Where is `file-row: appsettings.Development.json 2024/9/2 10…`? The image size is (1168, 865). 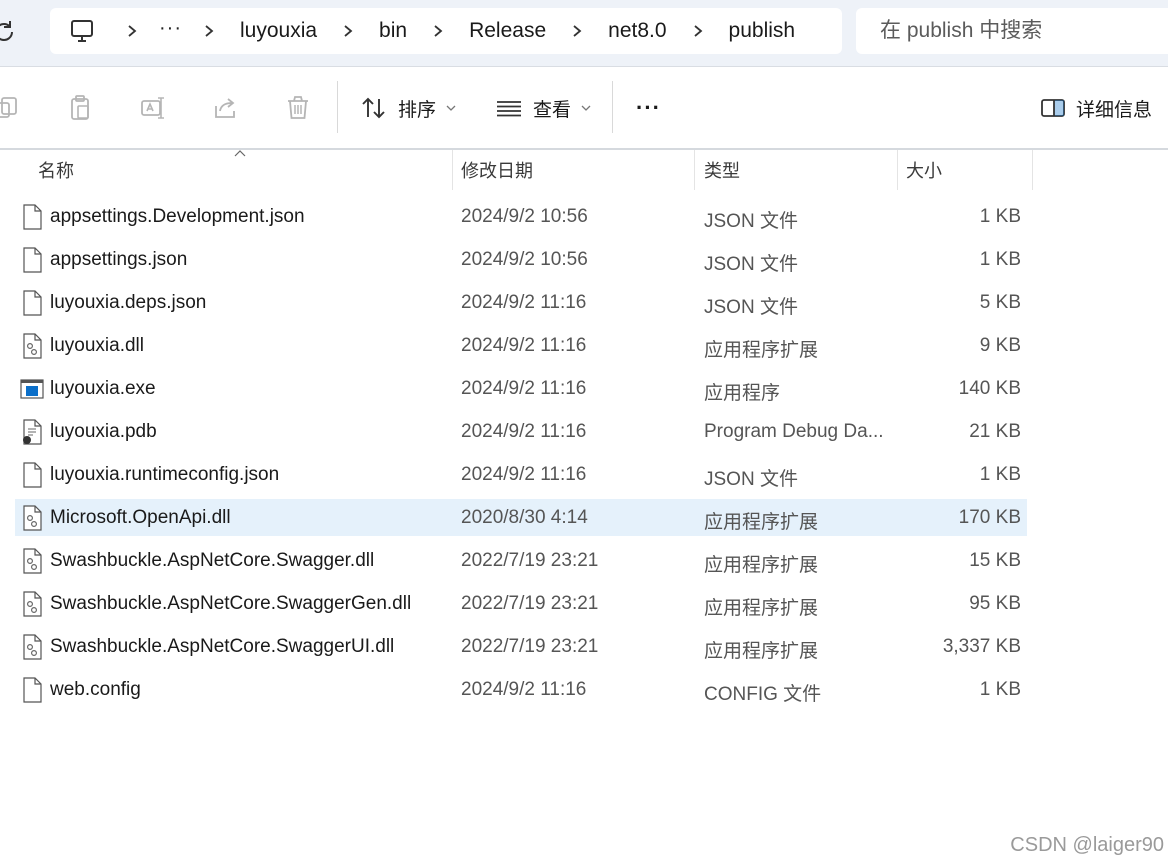
file-row: appsettings.Development.json 2024/9/2 10… is located at coordinates (584, 217).